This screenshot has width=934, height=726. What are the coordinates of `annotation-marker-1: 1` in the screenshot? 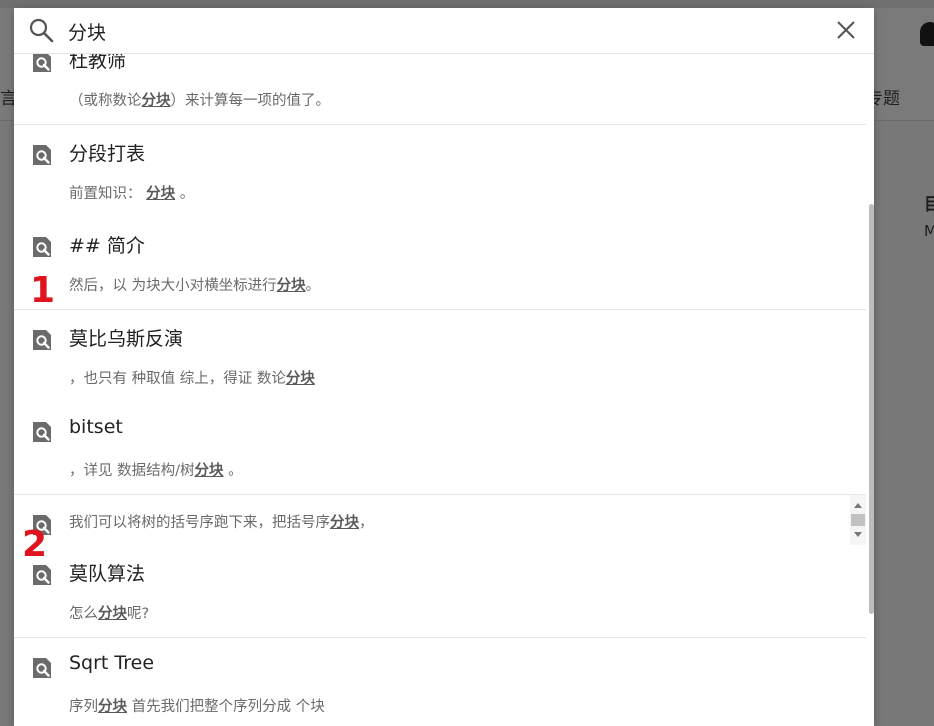 It's located at (43, 290).